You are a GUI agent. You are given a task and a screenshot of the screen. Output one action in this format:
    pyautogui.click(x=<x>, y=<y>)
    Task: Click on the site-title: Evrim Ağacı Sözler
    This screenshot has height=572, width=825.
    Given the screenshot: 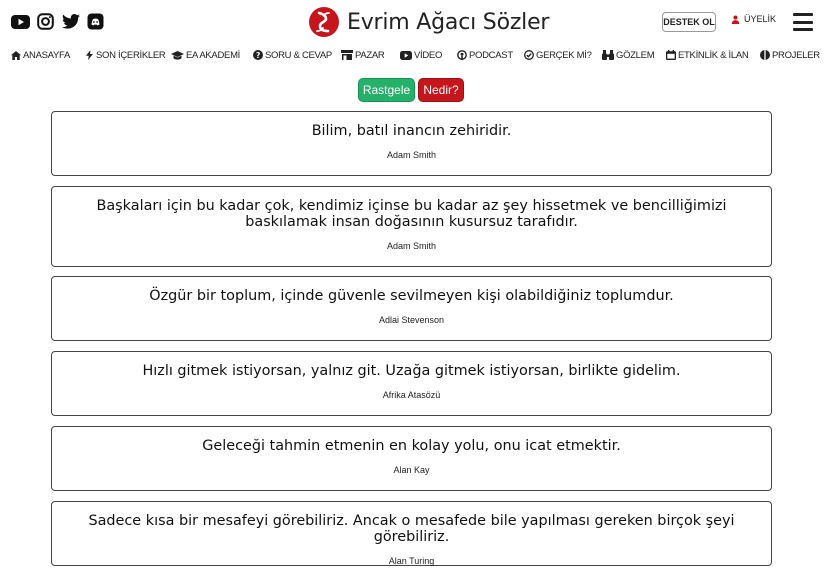 What is the action you would take?
    pyautogui.click(x=448, y=22)
    